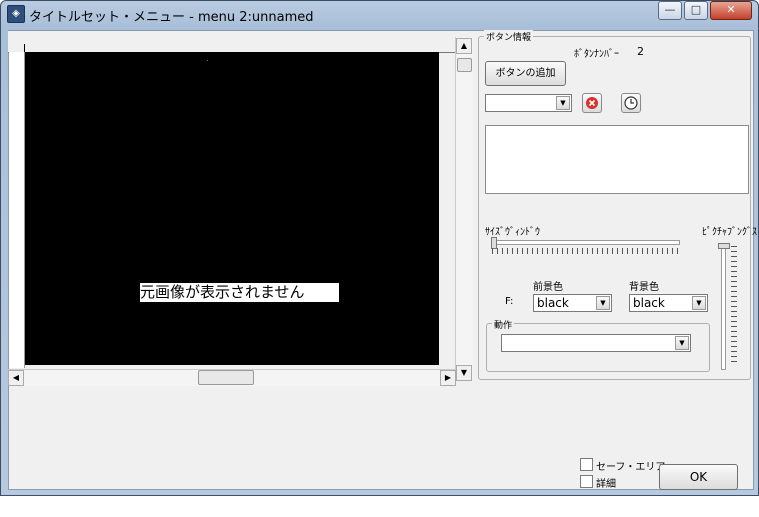 The width and height of the screenshot is (759, 517). Describe the element at coordinates (525, 73) in the screenshot. I see `add-button: ボタンの追加` at that location.